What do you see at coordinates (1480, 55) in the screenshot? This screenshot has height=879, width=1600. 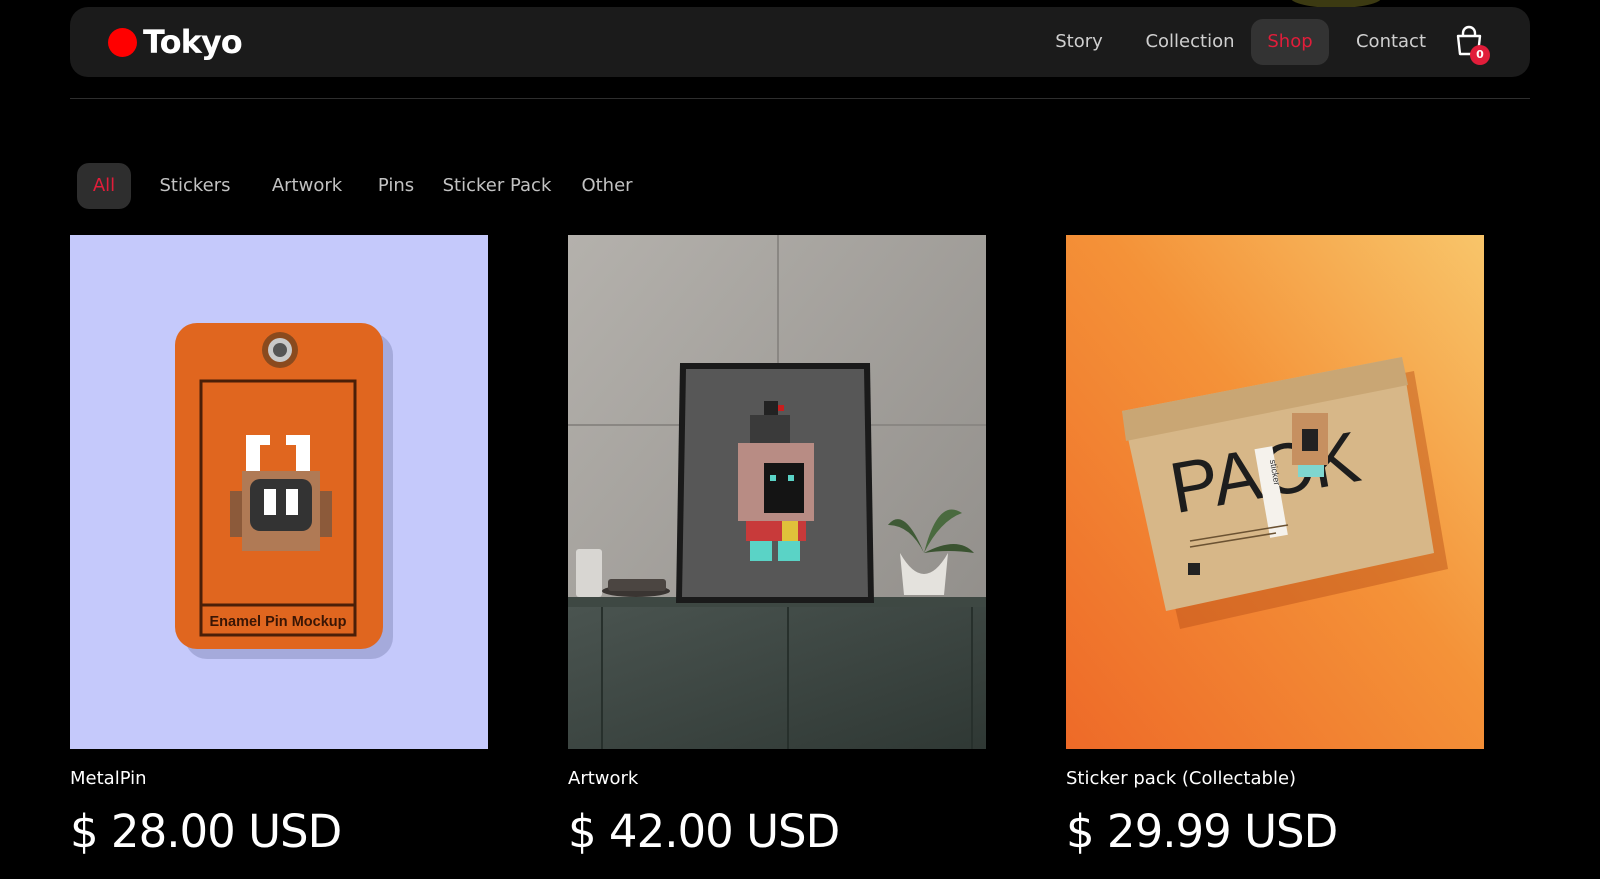 I see `cart-count-badge: 0` at bounding box center [1480, 55].